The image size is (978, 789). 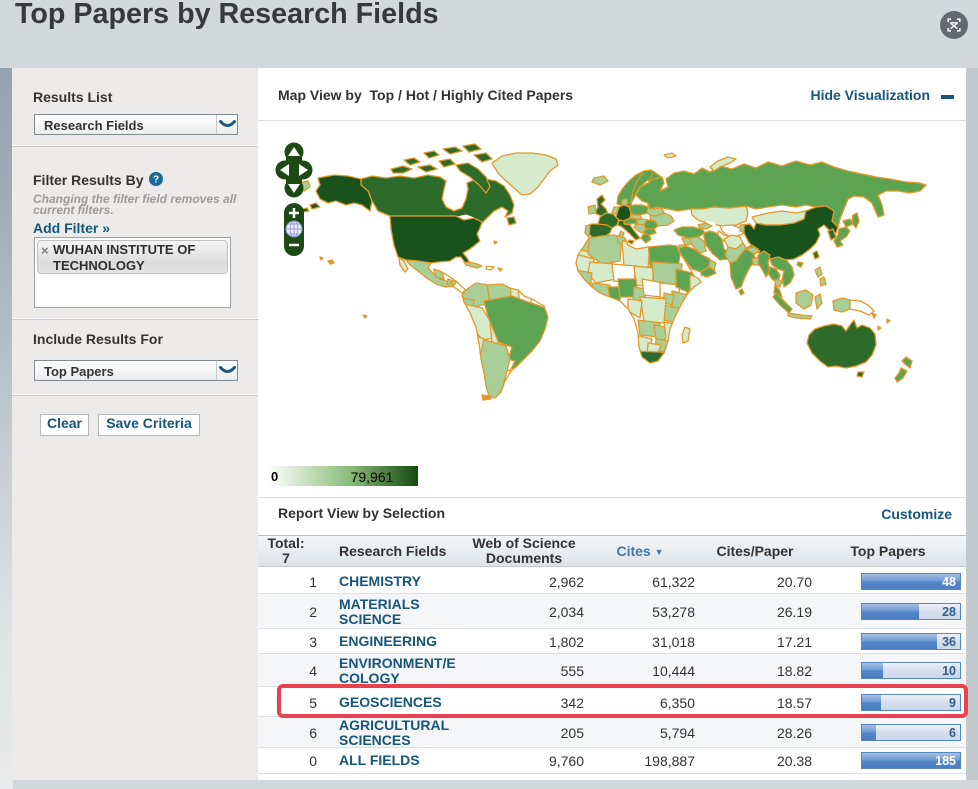 What do you see at coordinates (372, 477) in the screenshot?
I see `svg-text: 79,961` at bounding box center [372, 477].